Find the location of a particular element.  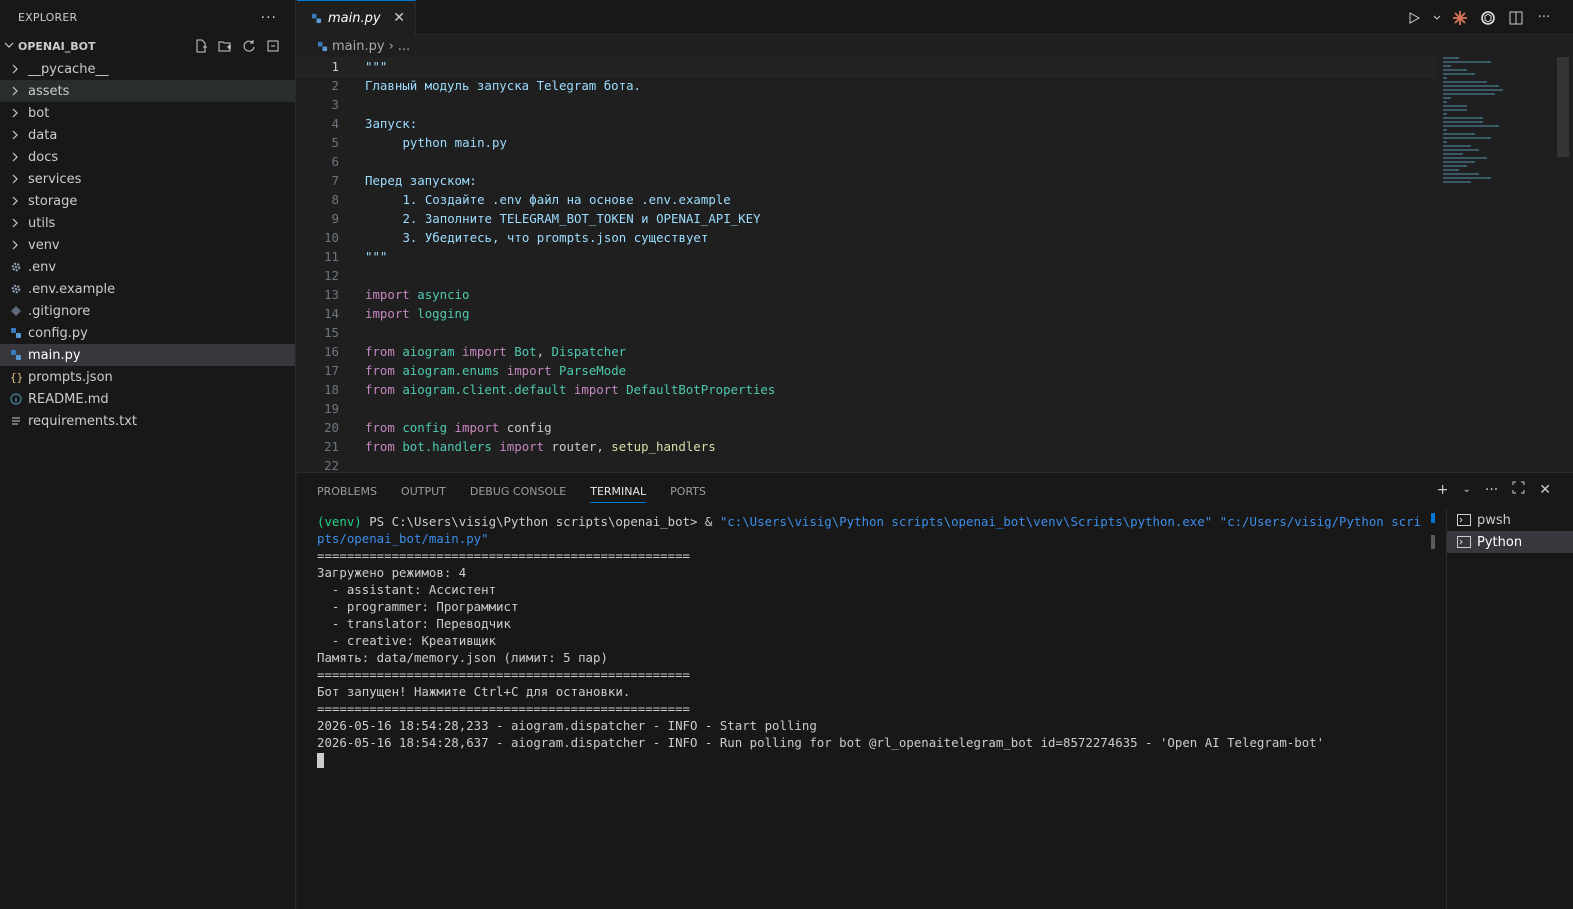

terminal-session-pwsh: pwsh is located at coordinates (1510, 520).